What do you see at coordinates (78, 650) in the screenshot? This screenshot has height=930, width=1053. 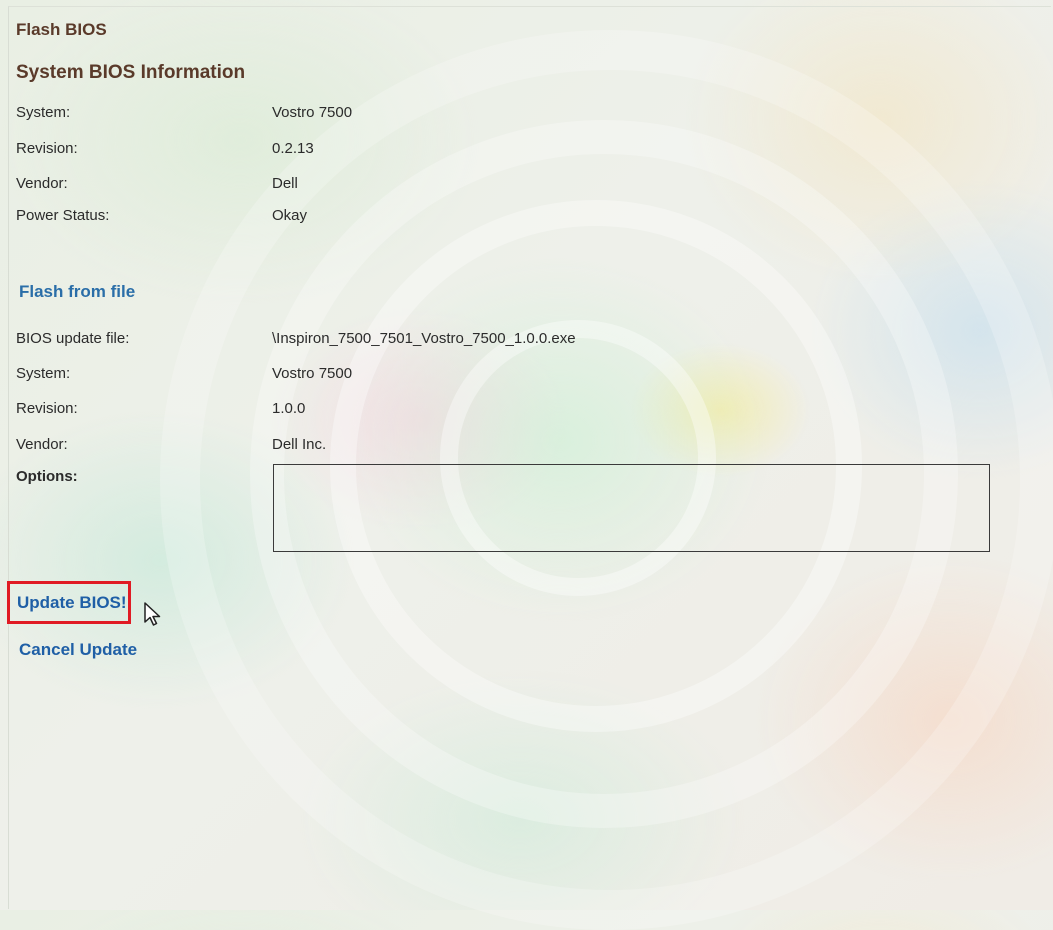 I see `cancel-update-button: Cancel Update` at bounding box center [78, 650].